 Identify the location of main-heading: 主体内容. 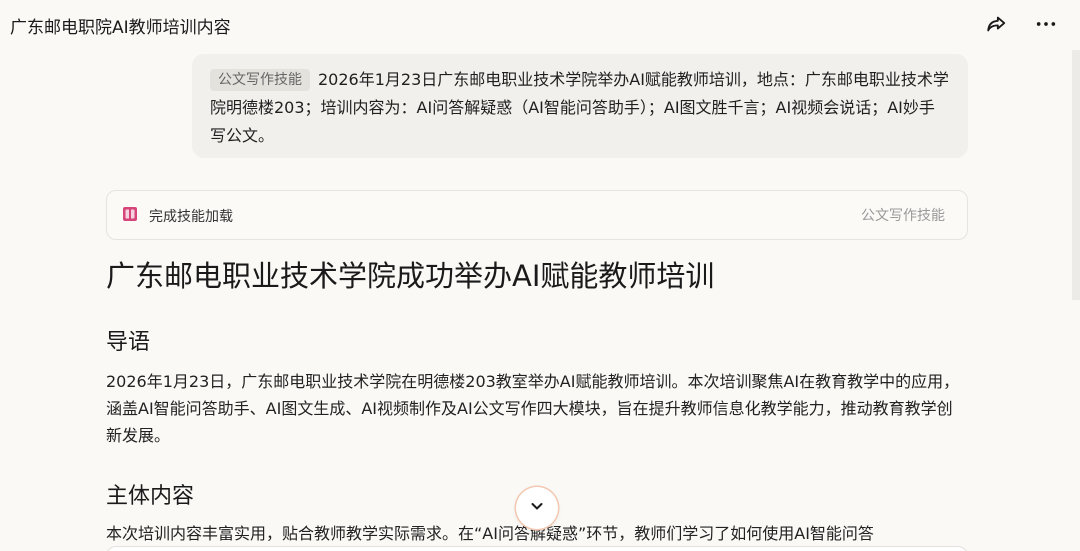
(150, 496).